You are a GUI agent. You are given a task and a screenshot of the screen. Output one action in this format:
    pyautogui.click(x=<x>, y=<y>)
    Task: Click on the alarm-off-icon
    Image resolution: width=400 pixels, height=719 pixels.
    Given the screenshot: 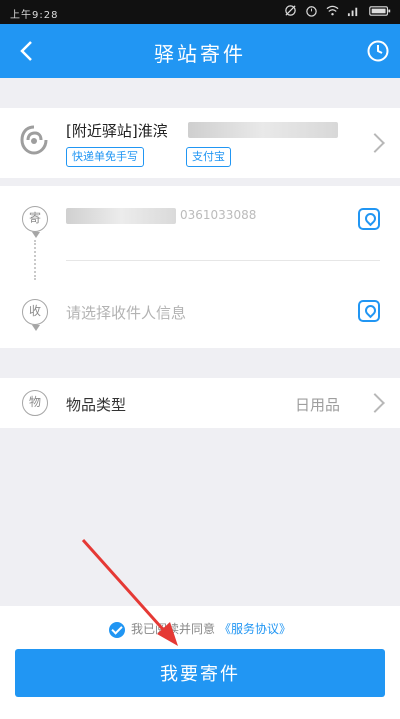 What is the action you would take?
    pyautogui.click(x=290, y=10)
    